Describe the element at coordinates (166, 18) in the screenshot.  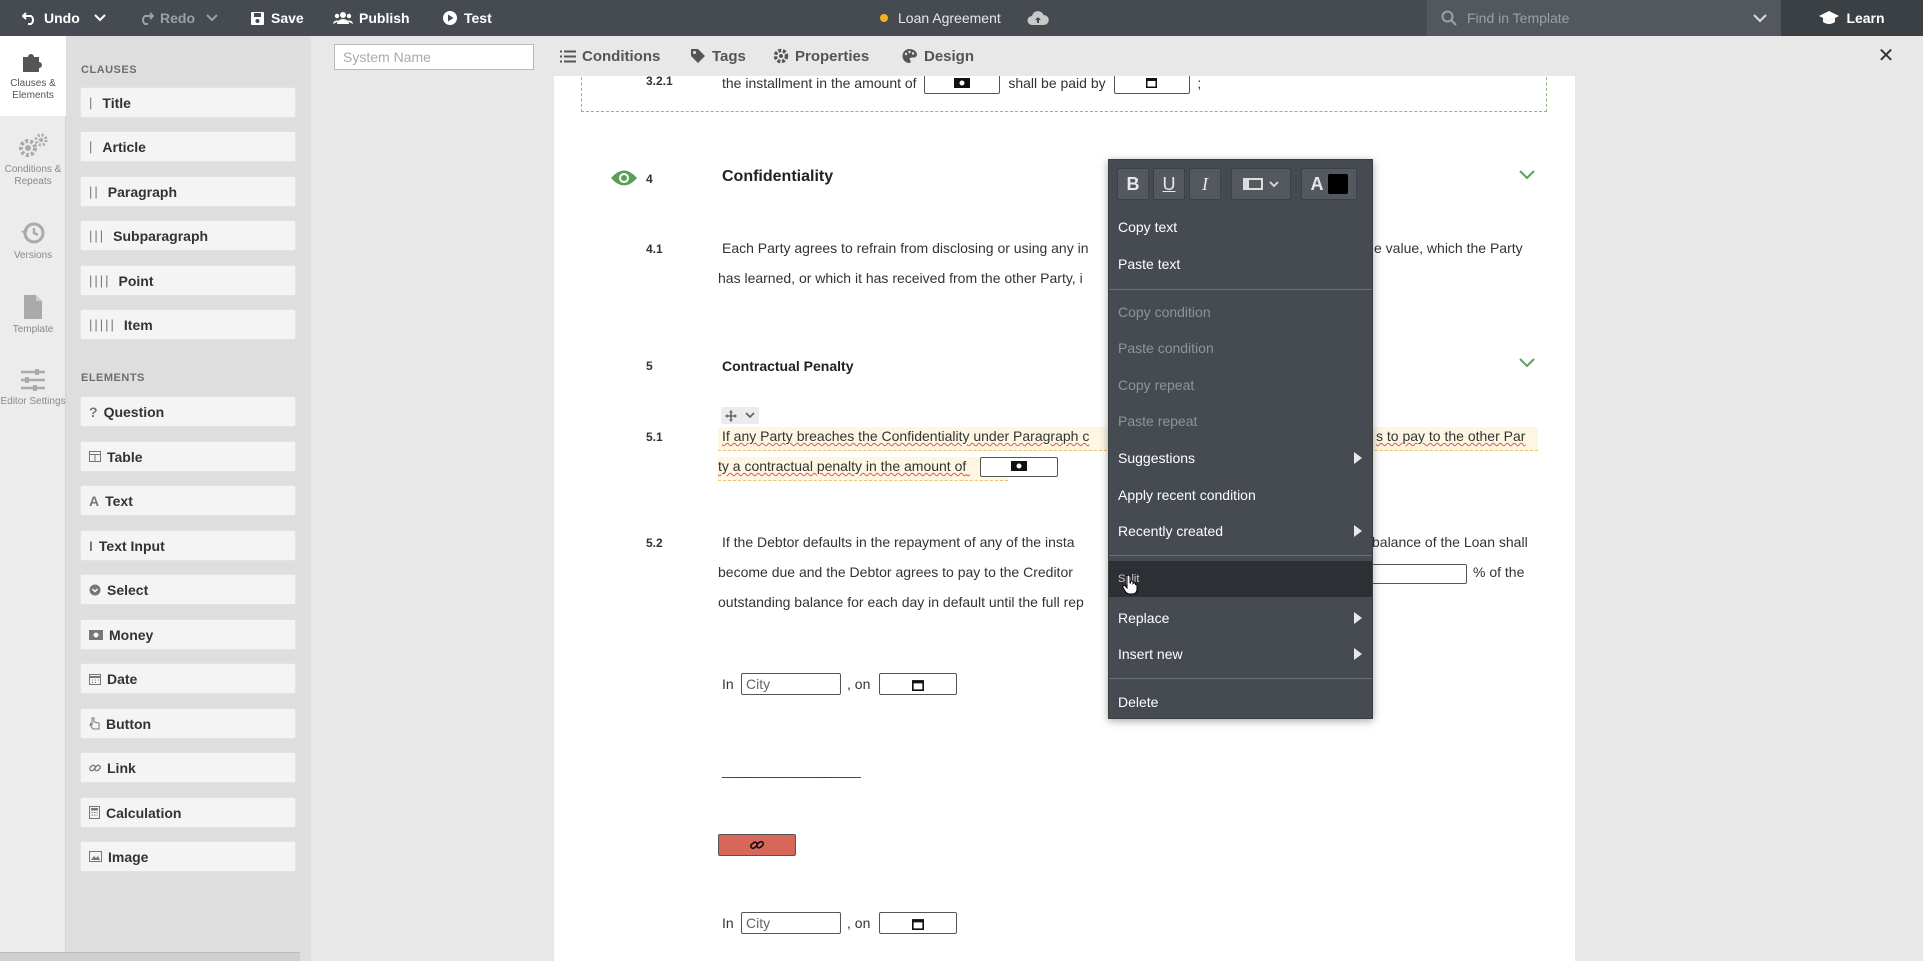
I see `redo-button: Redo` at that location.